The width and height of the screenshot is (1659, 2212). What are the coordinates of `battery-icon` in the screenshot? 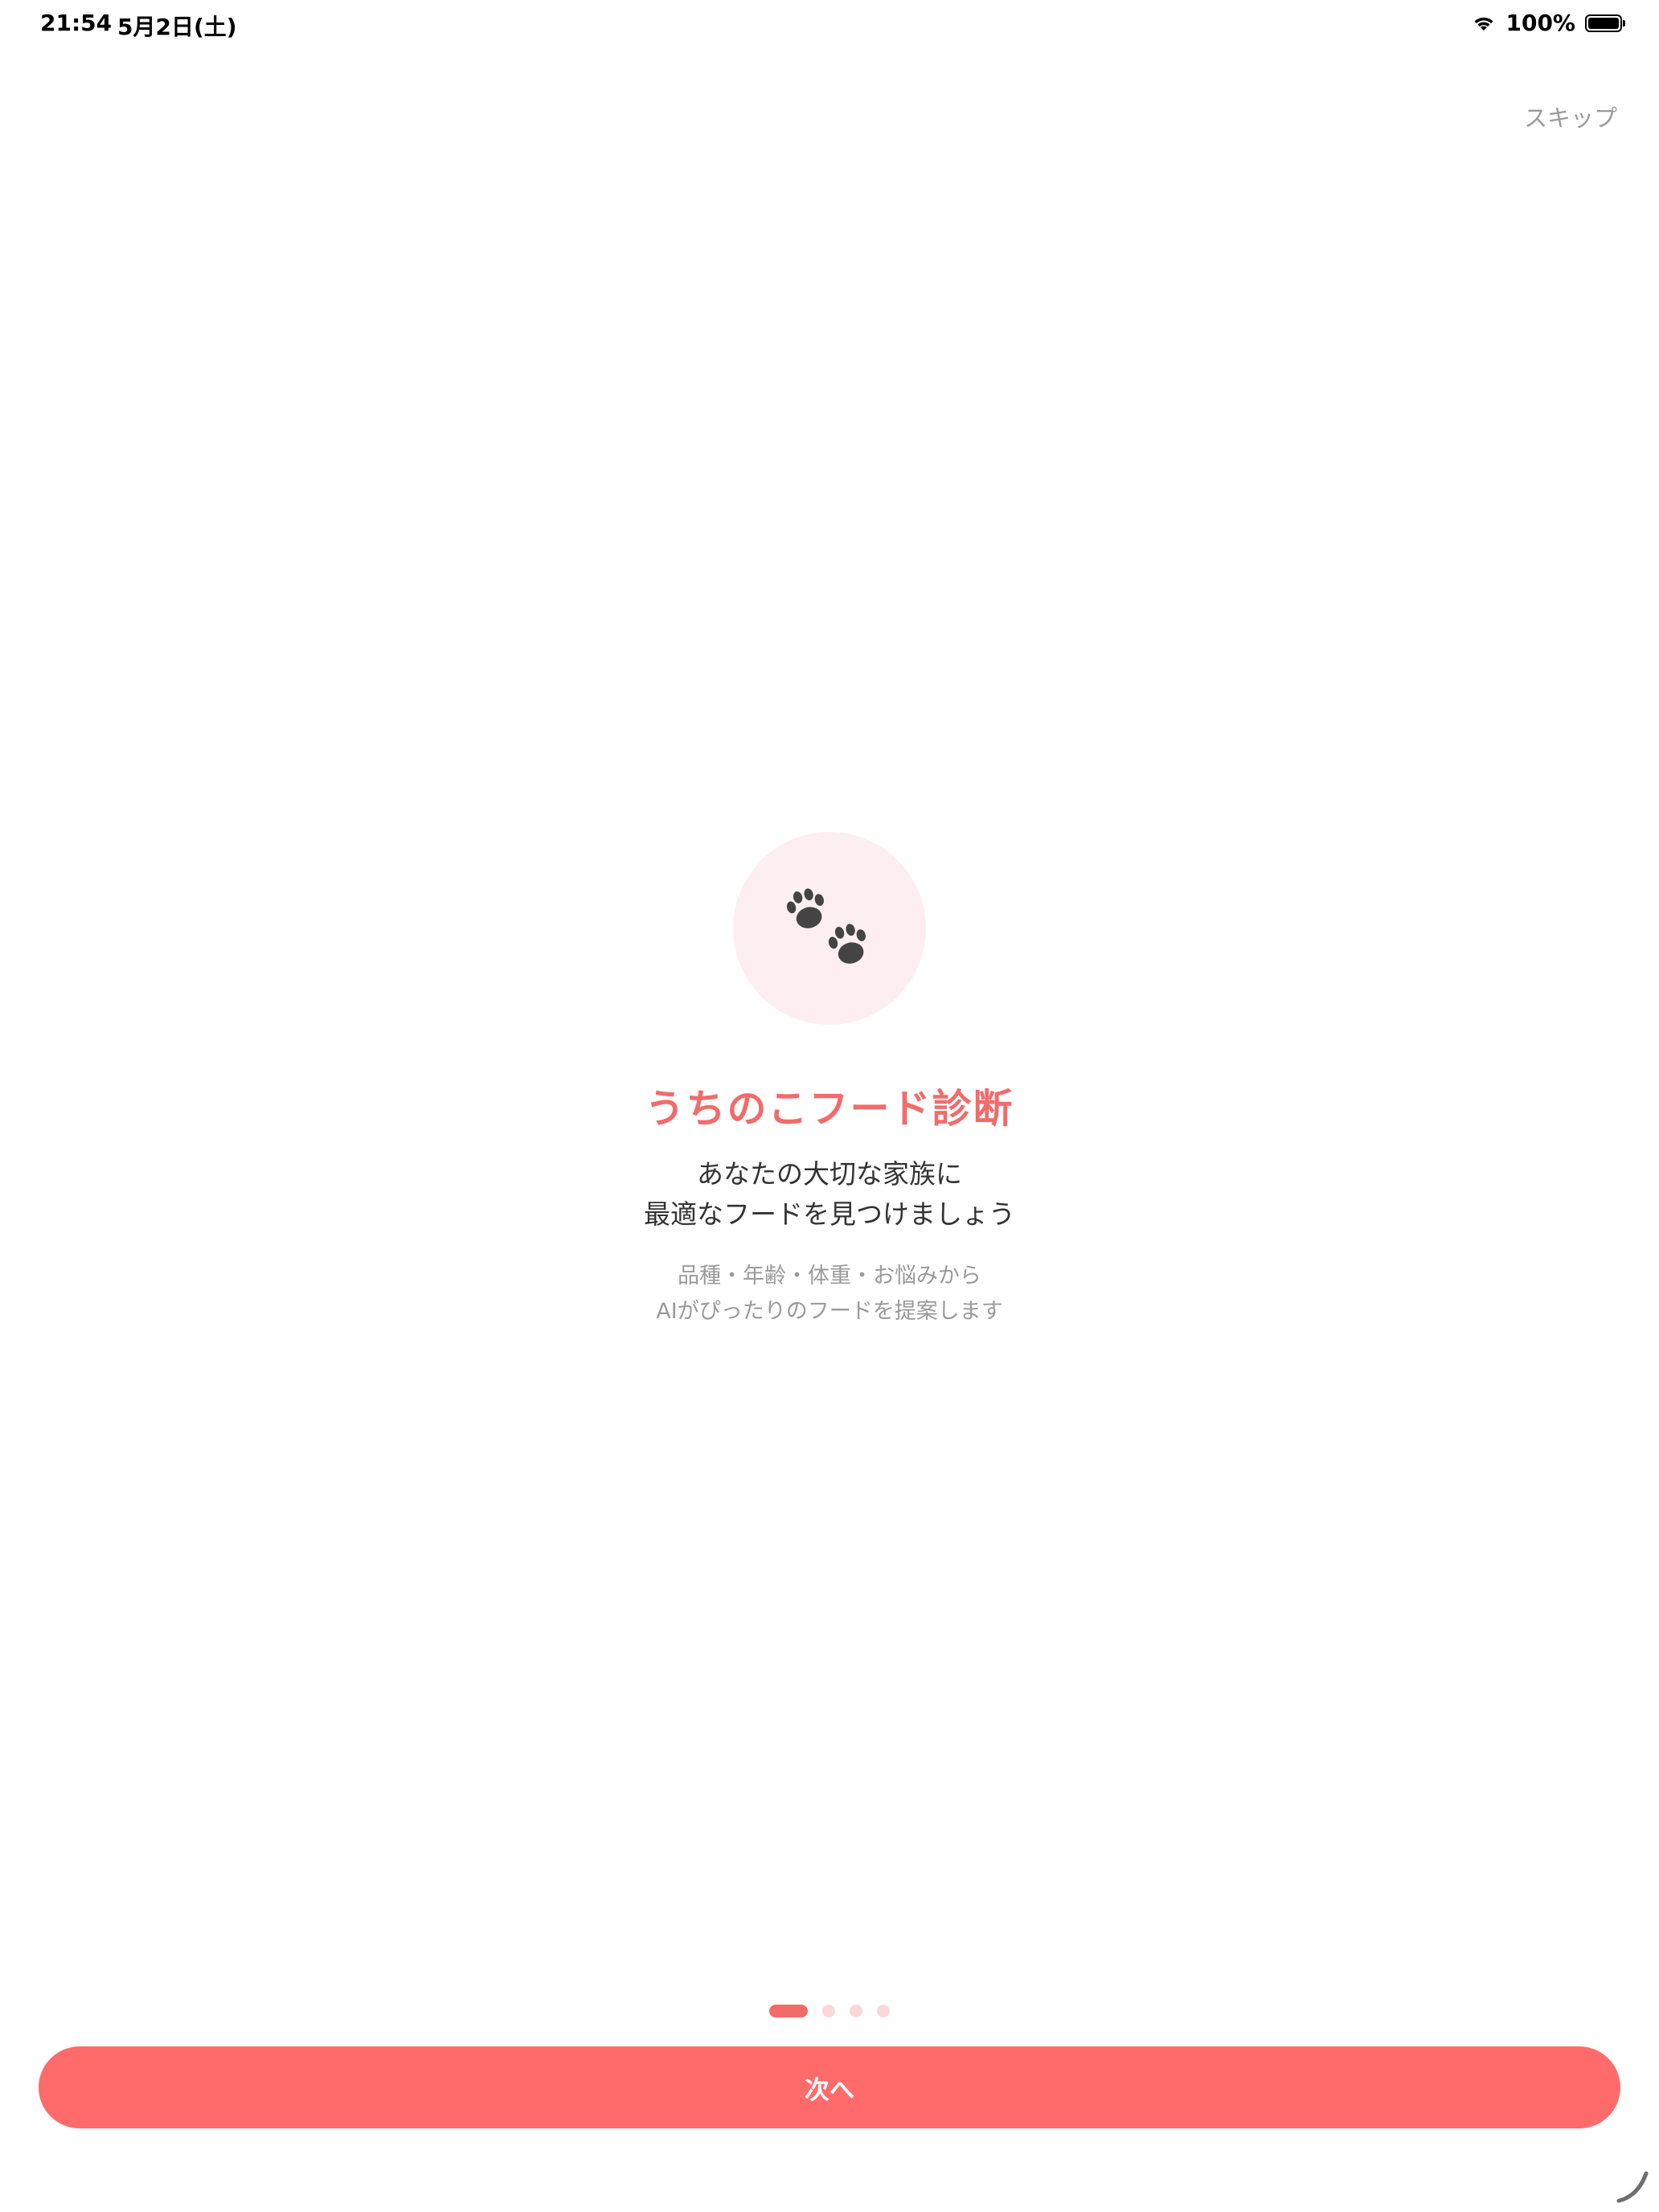 It's located at (1605, 23).